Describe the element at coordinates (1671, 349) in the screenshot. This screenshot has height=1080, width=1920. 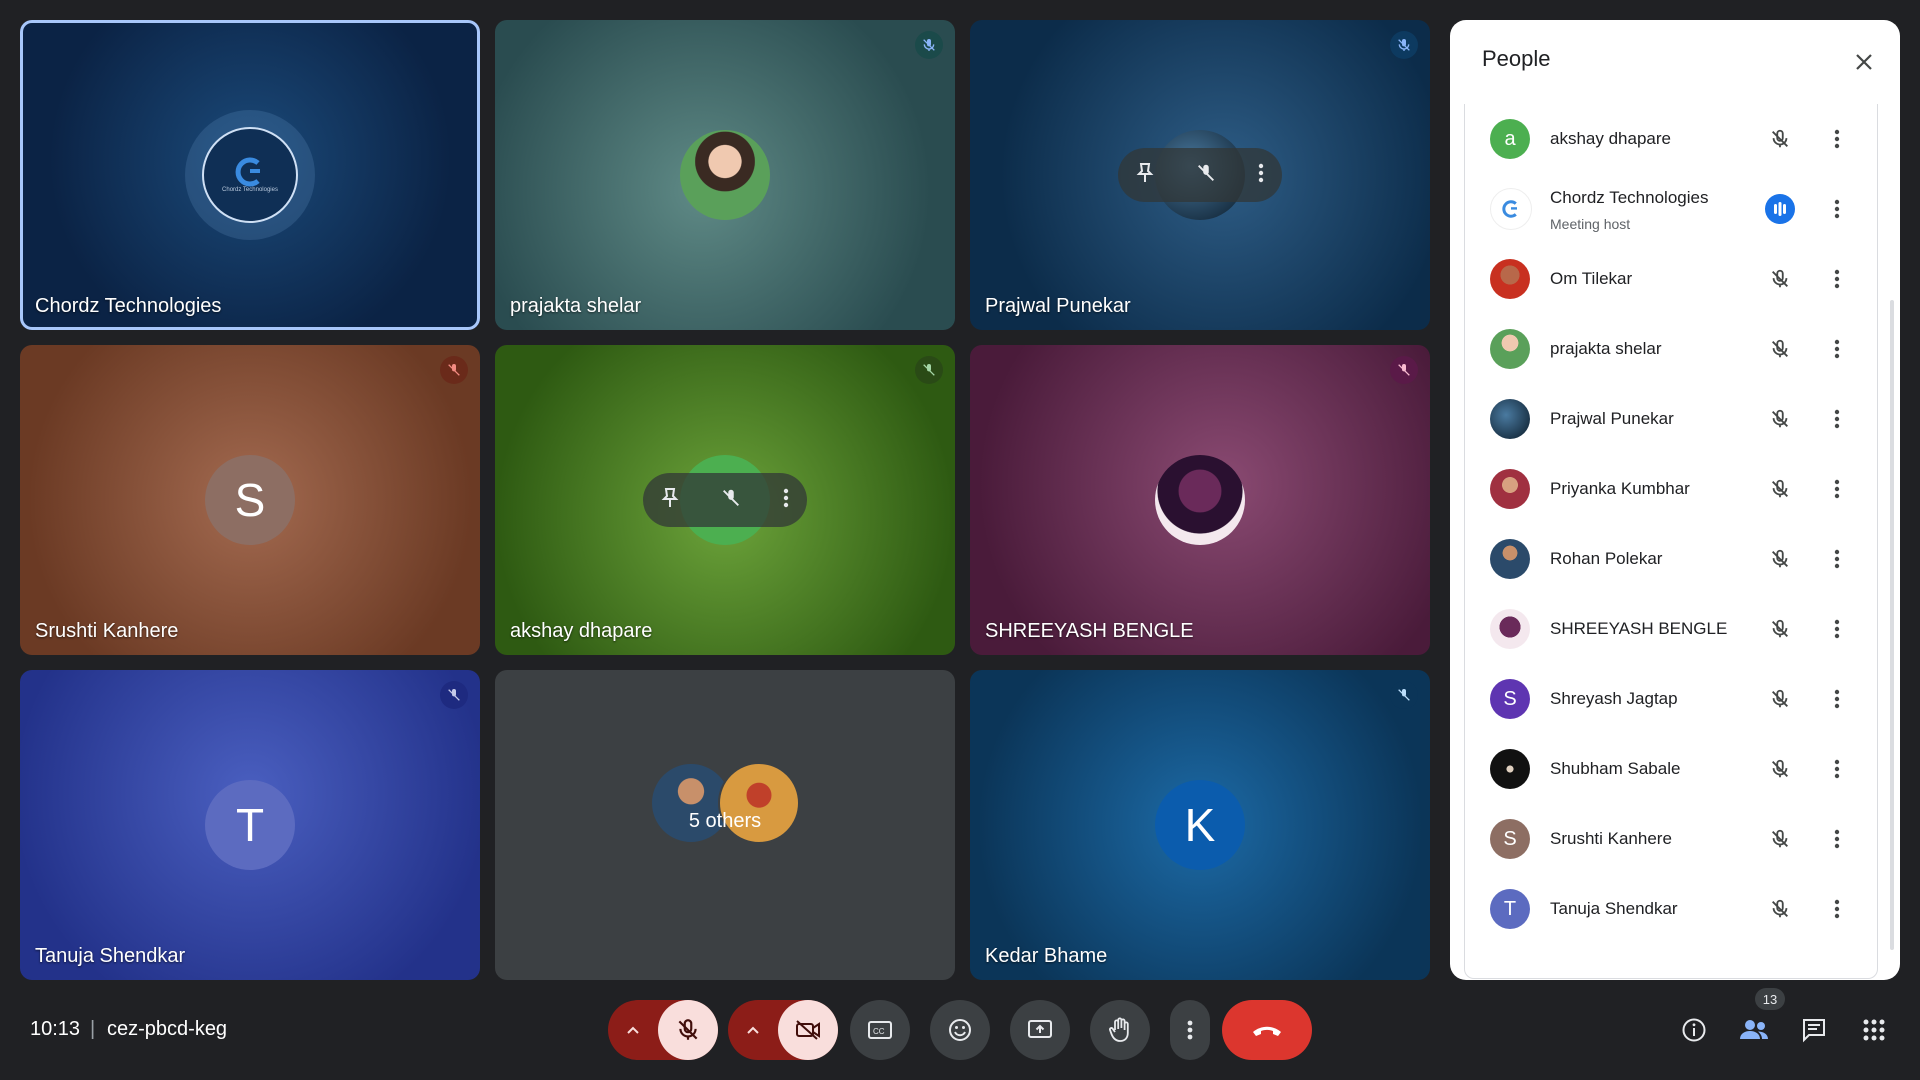
I see `participant-row: prajakta shelar` at that location.